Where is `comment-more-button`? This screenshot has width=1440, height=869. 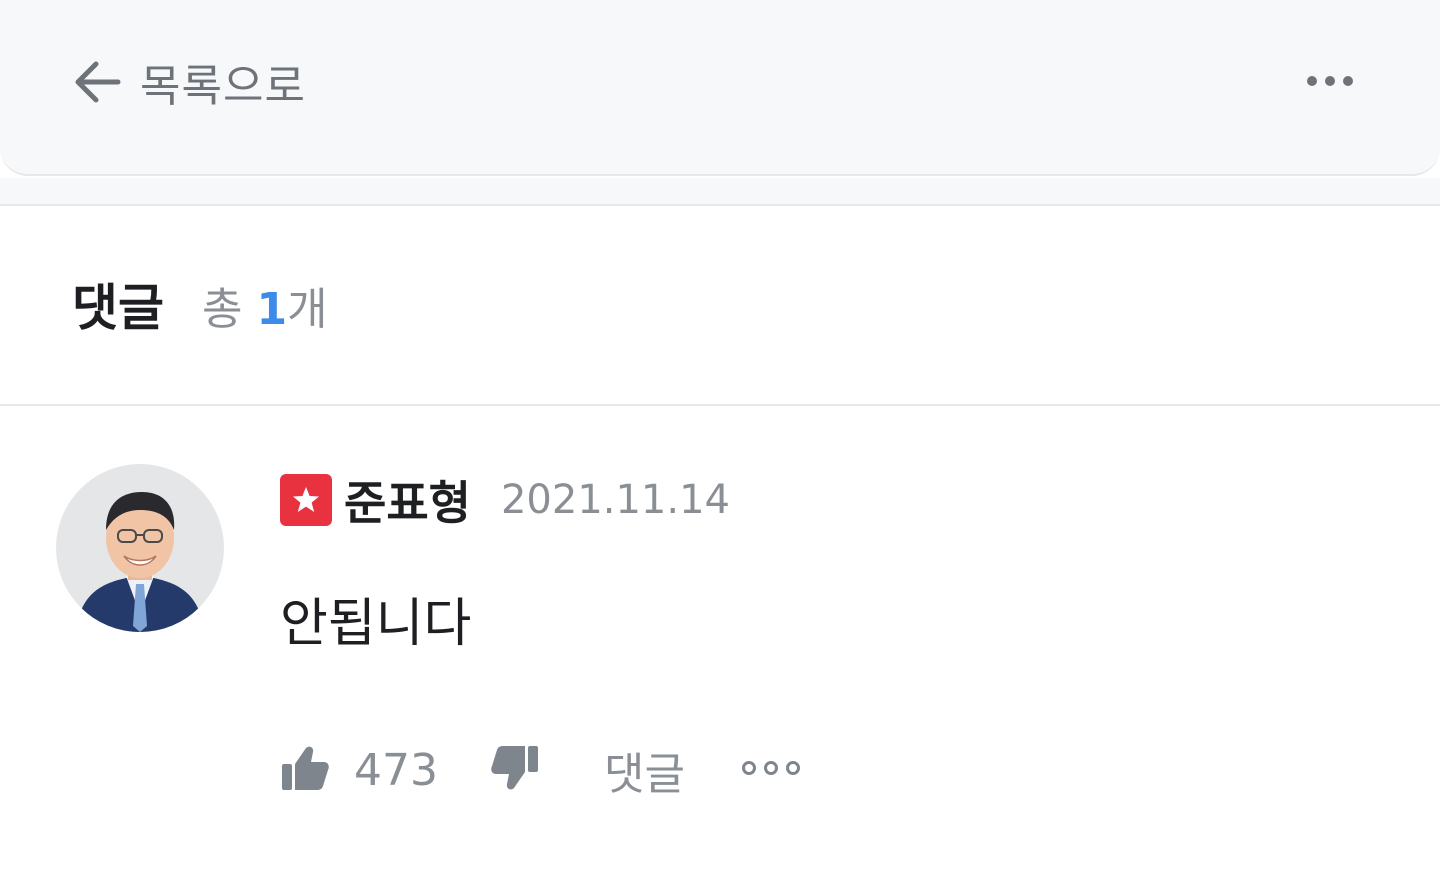 comment-more-button is located at coordinates (771, 770).